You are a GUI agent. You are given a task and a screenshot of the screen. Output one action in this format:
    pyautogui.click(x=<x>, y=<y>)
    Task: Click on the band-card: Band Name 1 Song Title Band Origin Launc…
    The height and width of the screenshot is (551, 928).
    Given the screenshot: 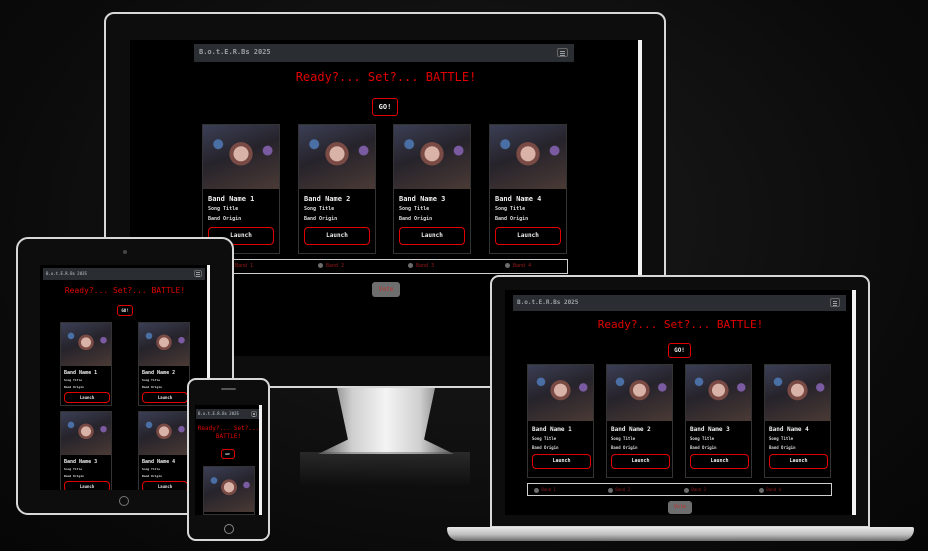 What is the action you would take?
    pyautogui.click(x=86, y=364)
    